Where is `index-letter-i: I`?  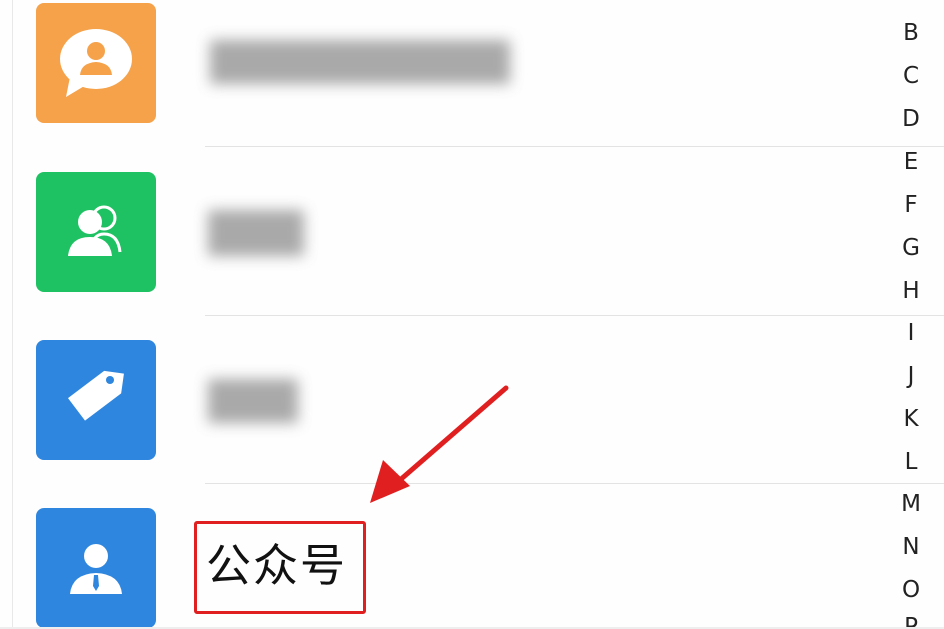
index-letter-i: I is located at coordinates (911, 333).